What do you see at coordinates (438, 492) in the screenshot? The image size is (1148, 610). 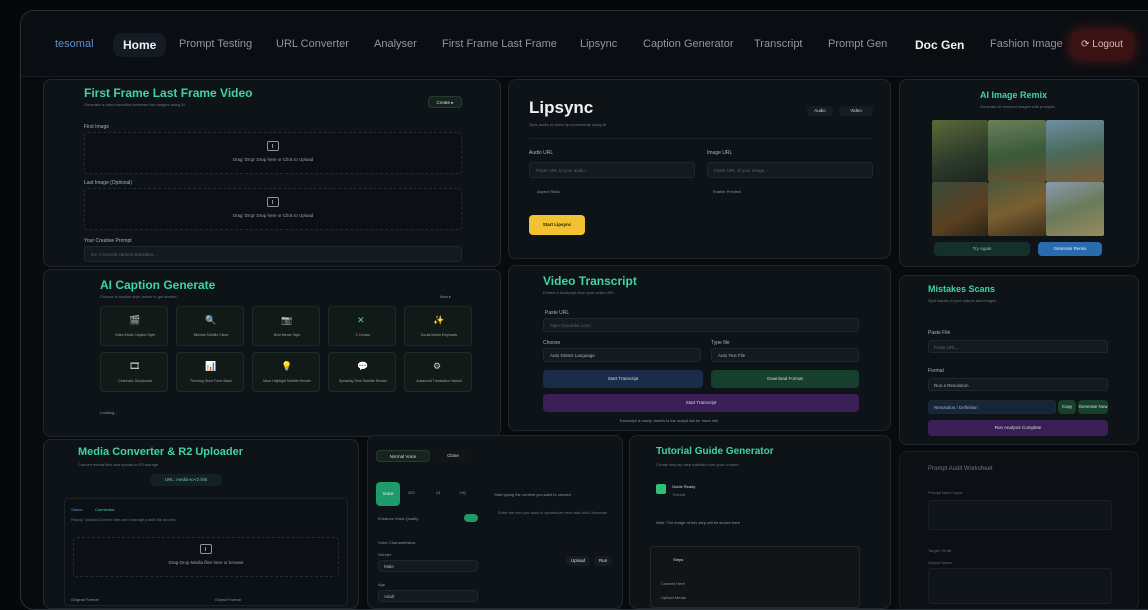 I see `voice-metric: 24` at bounding box center [438, 492].